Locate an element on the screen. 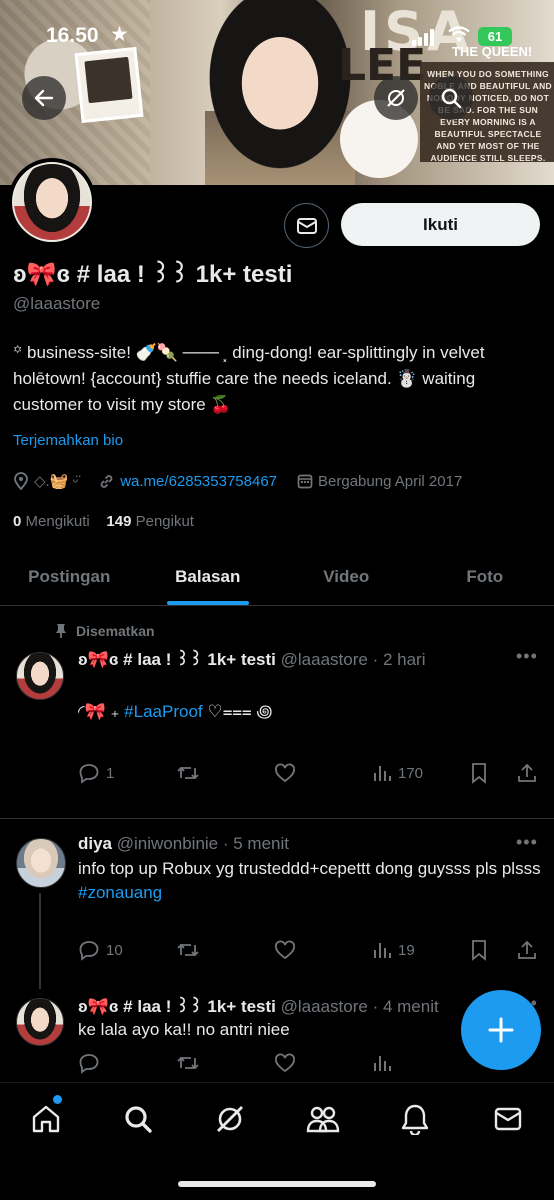 The width and height of the screenshot is (554, 1200). compose-button is located at coordinates (501, 1030).